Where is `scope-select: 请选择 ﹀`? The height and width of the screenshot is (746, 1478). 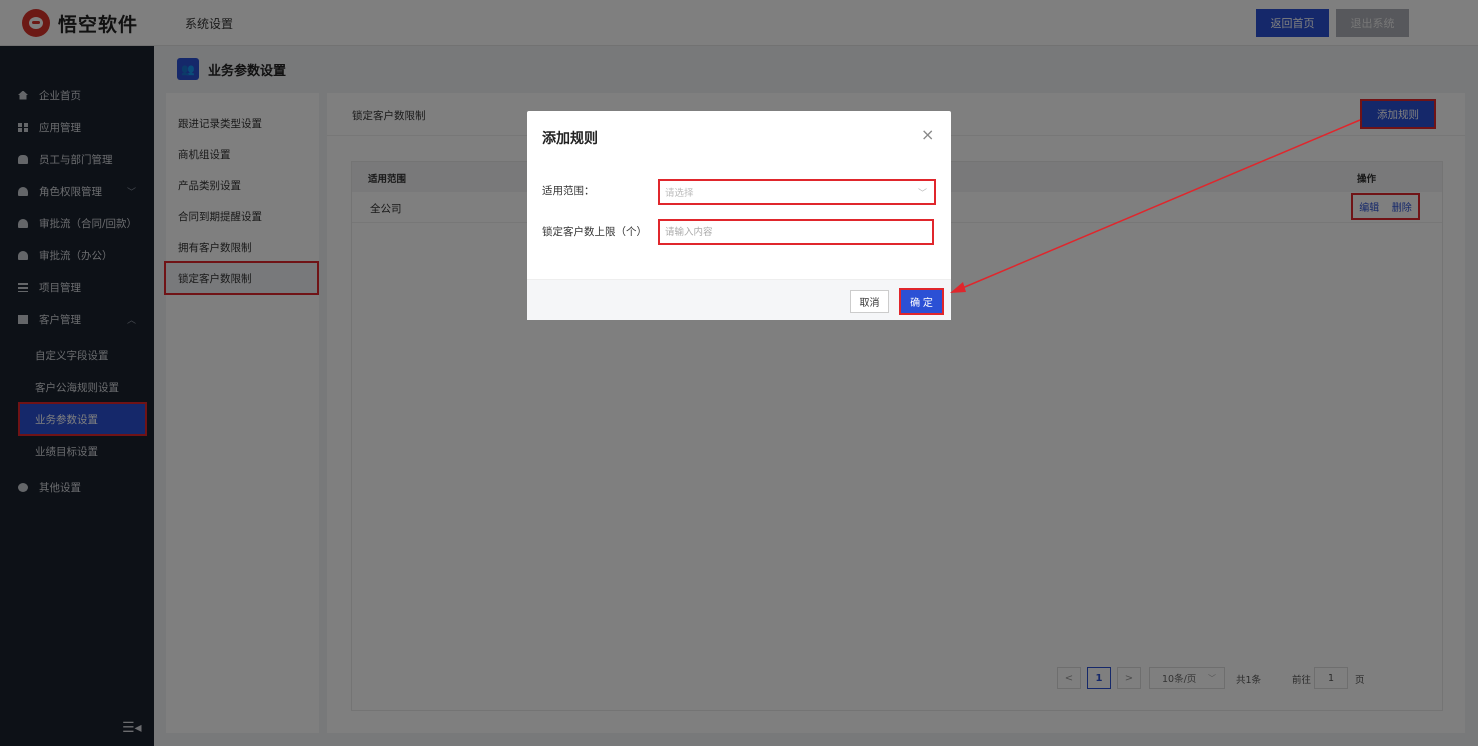 scope-select: 请选择 ﹀ is located at coordinates (797, 192).